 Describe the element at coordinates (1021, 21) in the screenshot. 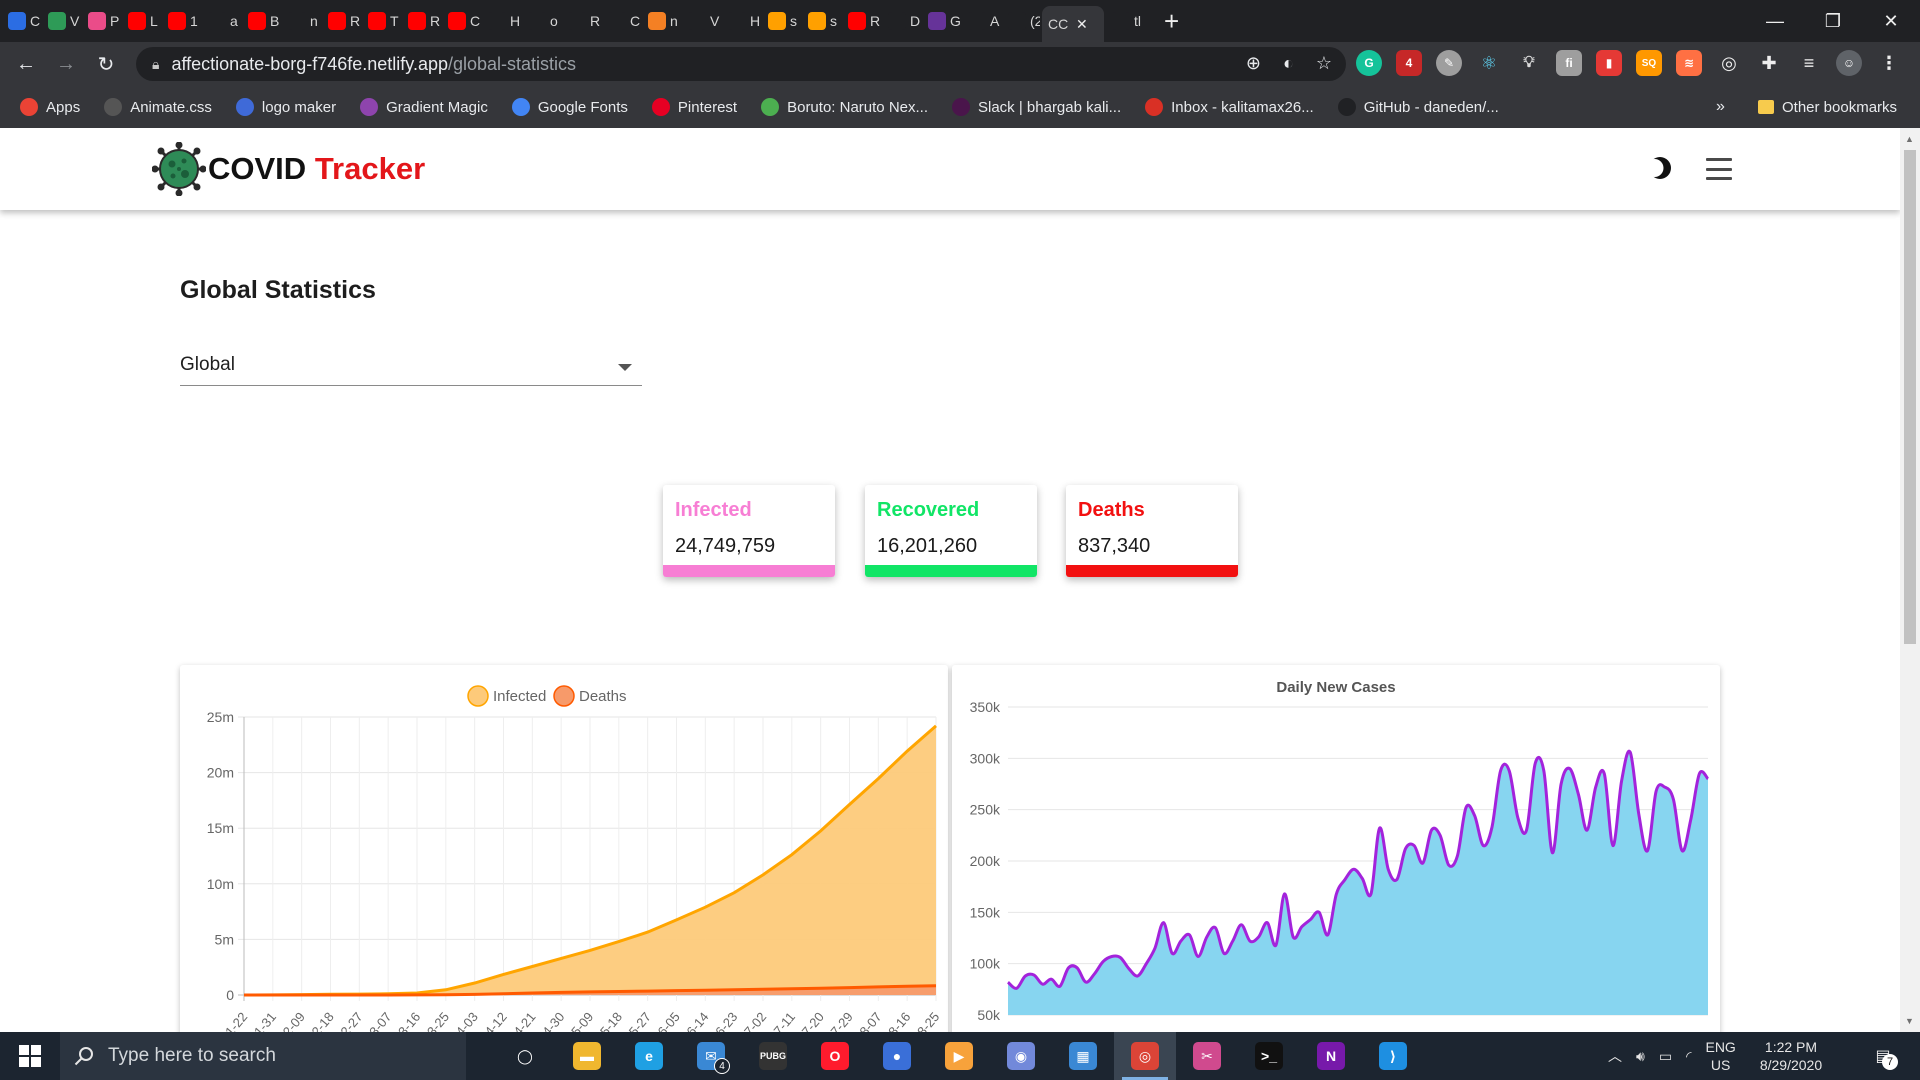

I see `browser-tab: (2` at that location.